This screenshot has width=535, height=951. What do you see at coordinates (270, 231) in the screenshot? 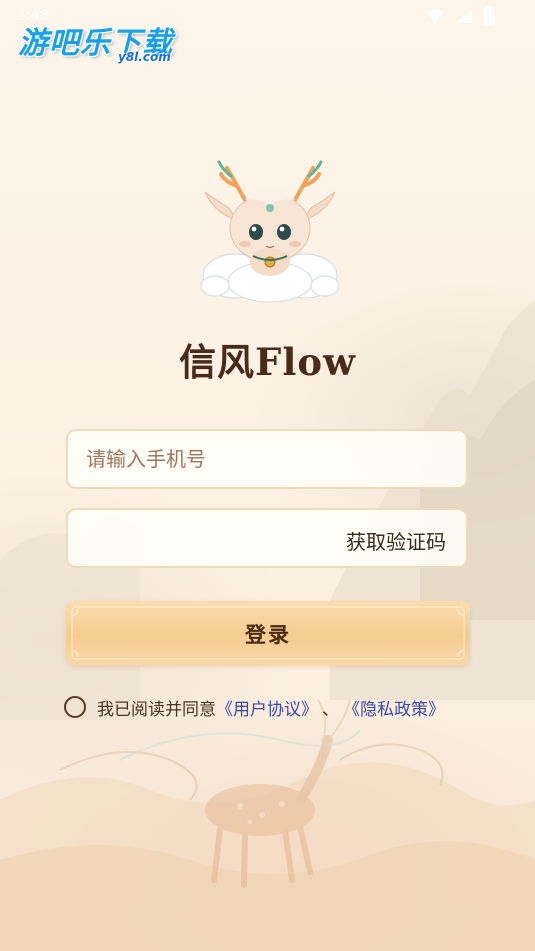
I see `deer-mascot-icon` at bounding box center [270, 231].